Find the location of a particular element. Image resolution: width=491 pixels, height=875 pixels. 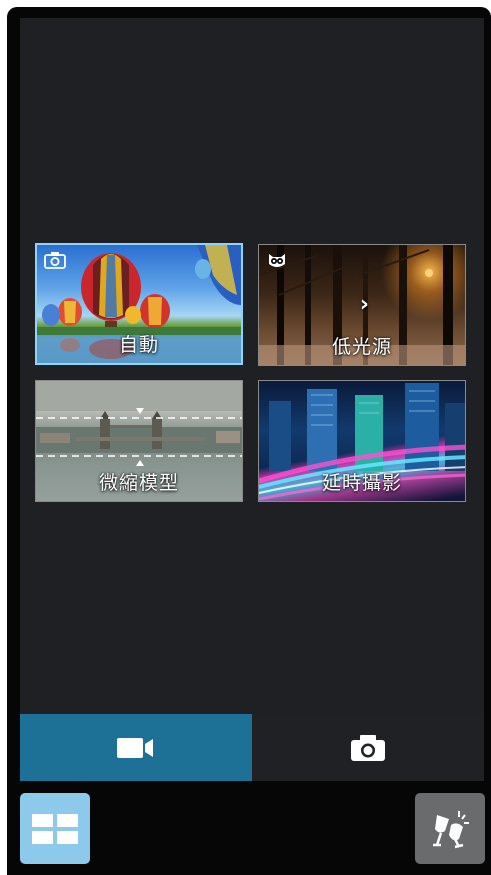

mode-tile-miniature: 微縮模型 is located at coordinates (139, 441).